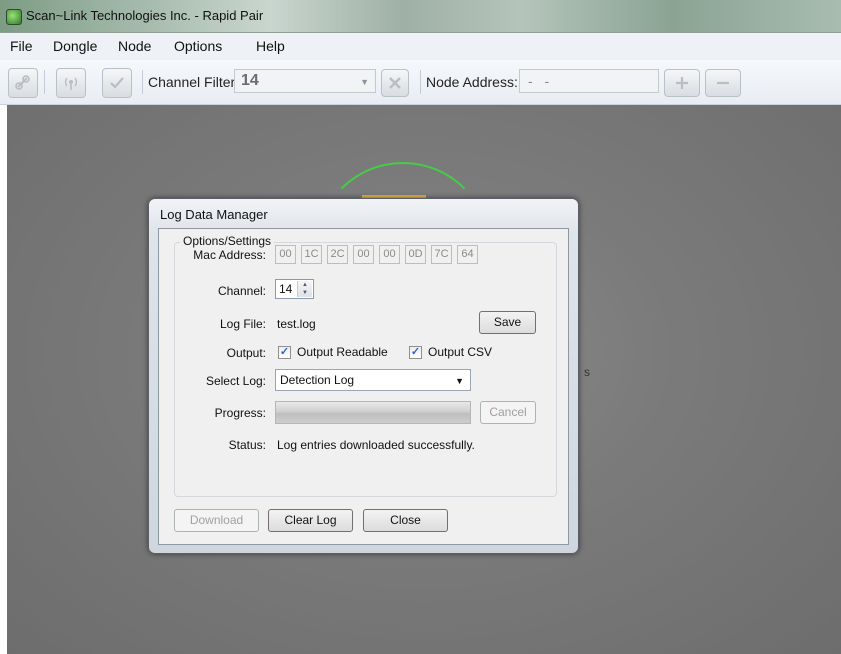 The height and width of the screenshot is (654, 841). I want to click on node-address-value: - -, so click(541, 81).